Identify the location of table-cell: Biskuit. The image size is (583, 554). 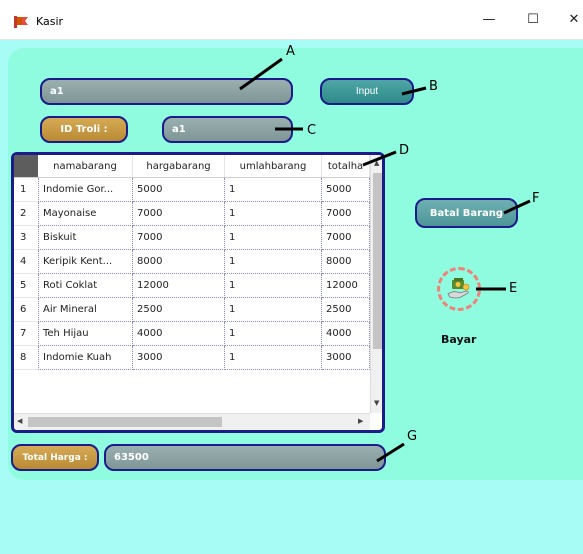
(85, 238).